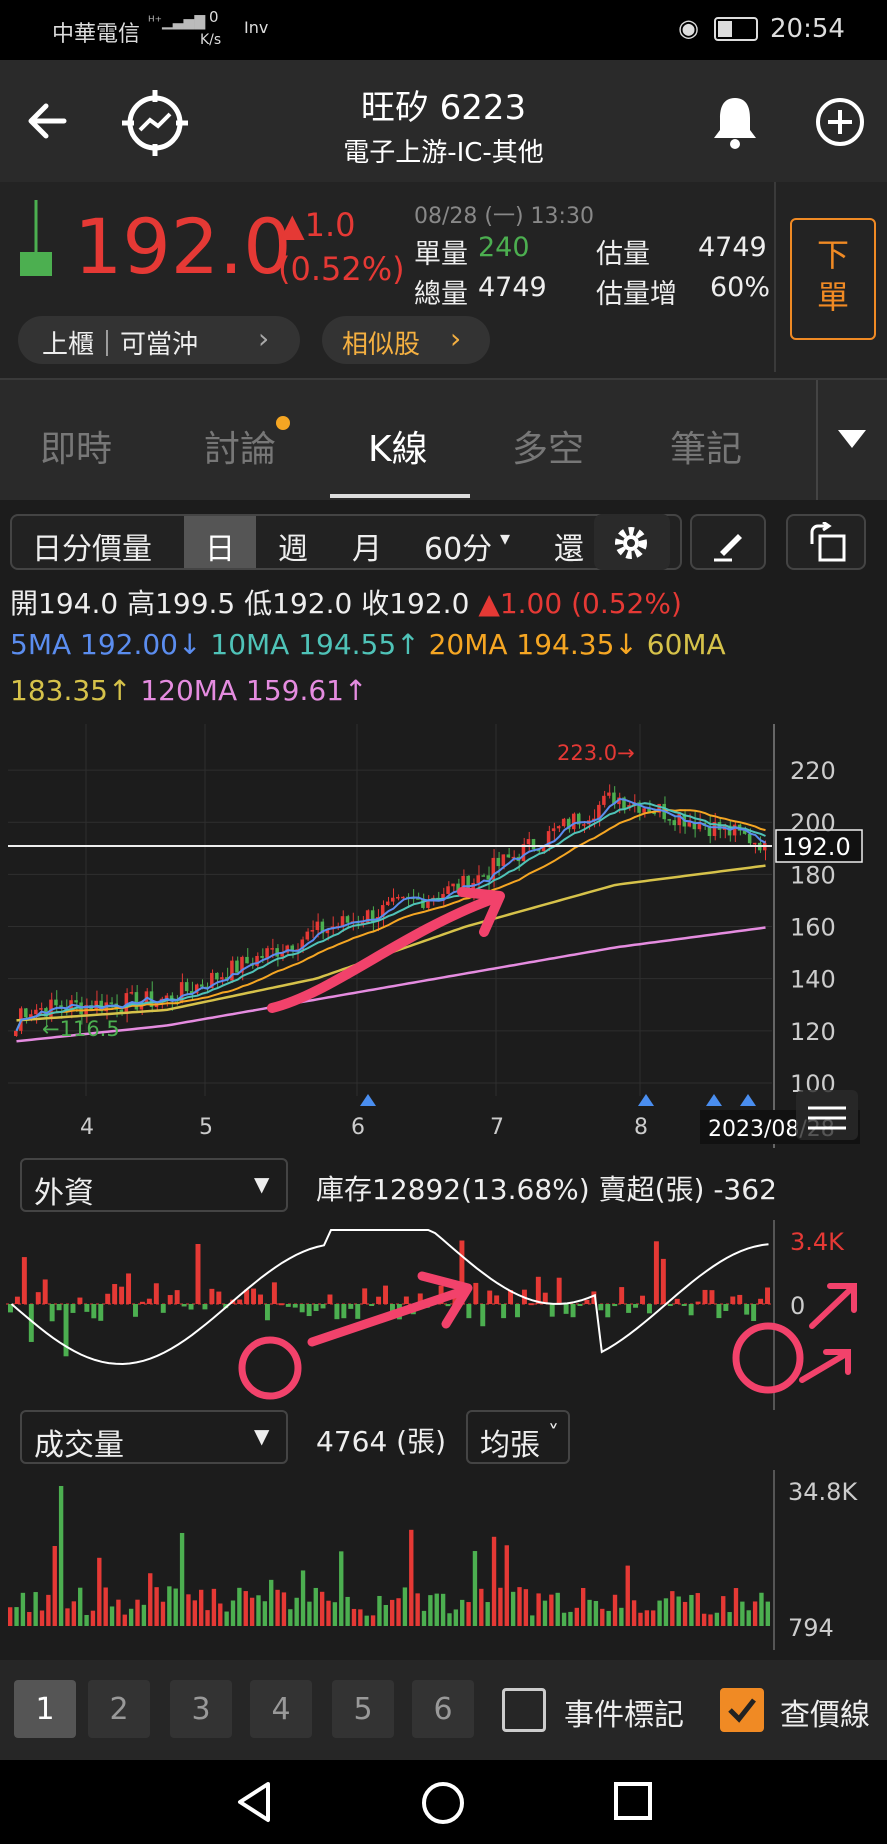 The height and width of the screenshot is (1844, 887). Describe the element at coordinates (827, 1115) in the screenshot. I see `menu-lines-icon` at that location.